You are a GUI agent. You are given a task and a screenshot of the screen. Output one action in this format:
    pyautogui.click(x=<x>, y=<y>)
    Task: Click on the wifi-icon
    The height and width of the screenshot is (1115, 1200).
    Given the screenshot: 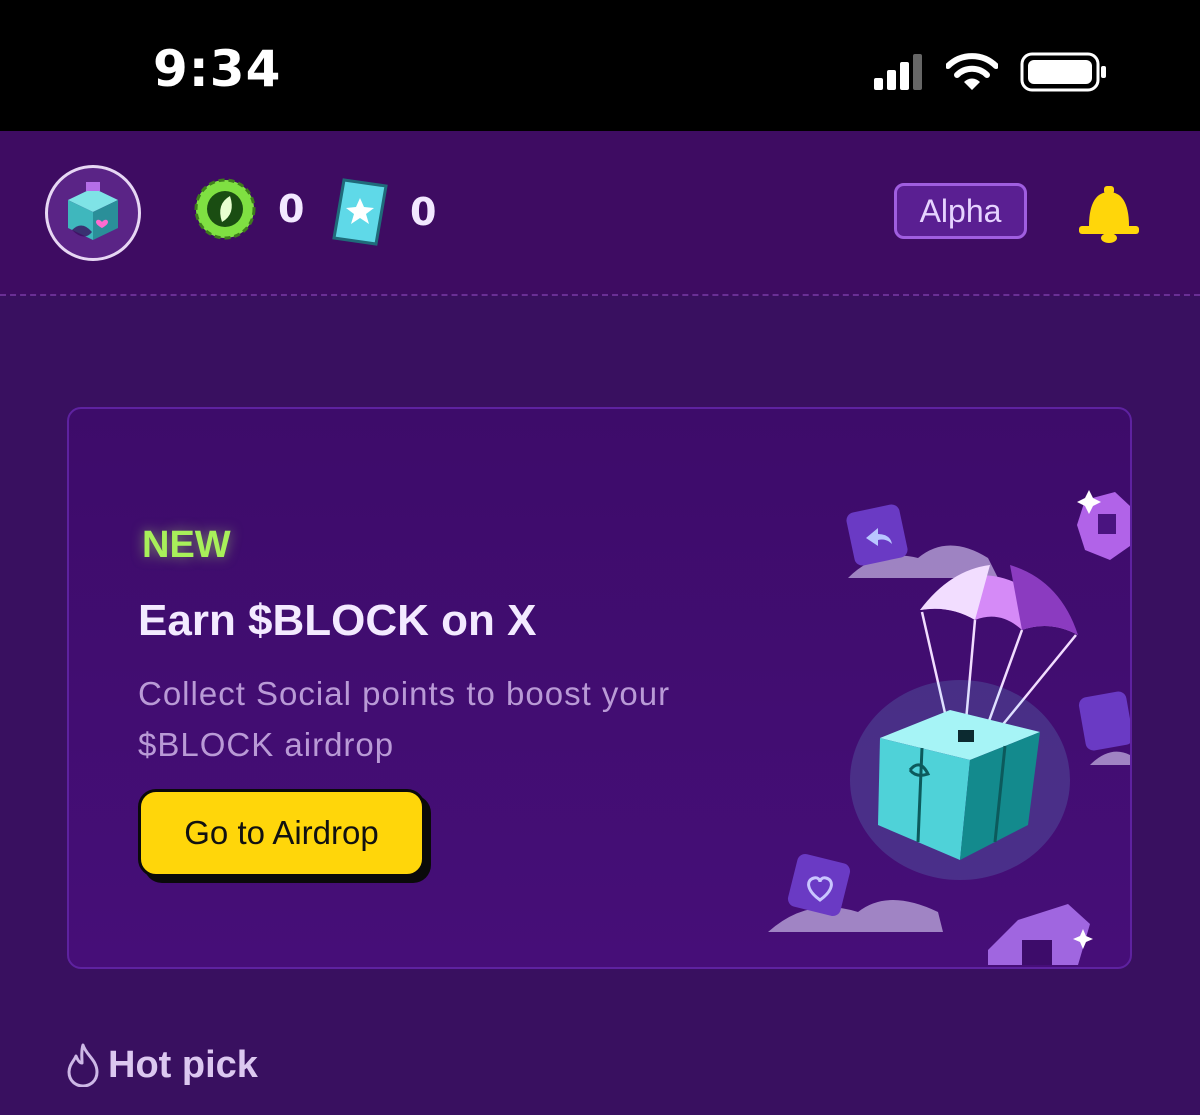 What is the action you would take?
    pyautogui.click(x=972, y=71)
    